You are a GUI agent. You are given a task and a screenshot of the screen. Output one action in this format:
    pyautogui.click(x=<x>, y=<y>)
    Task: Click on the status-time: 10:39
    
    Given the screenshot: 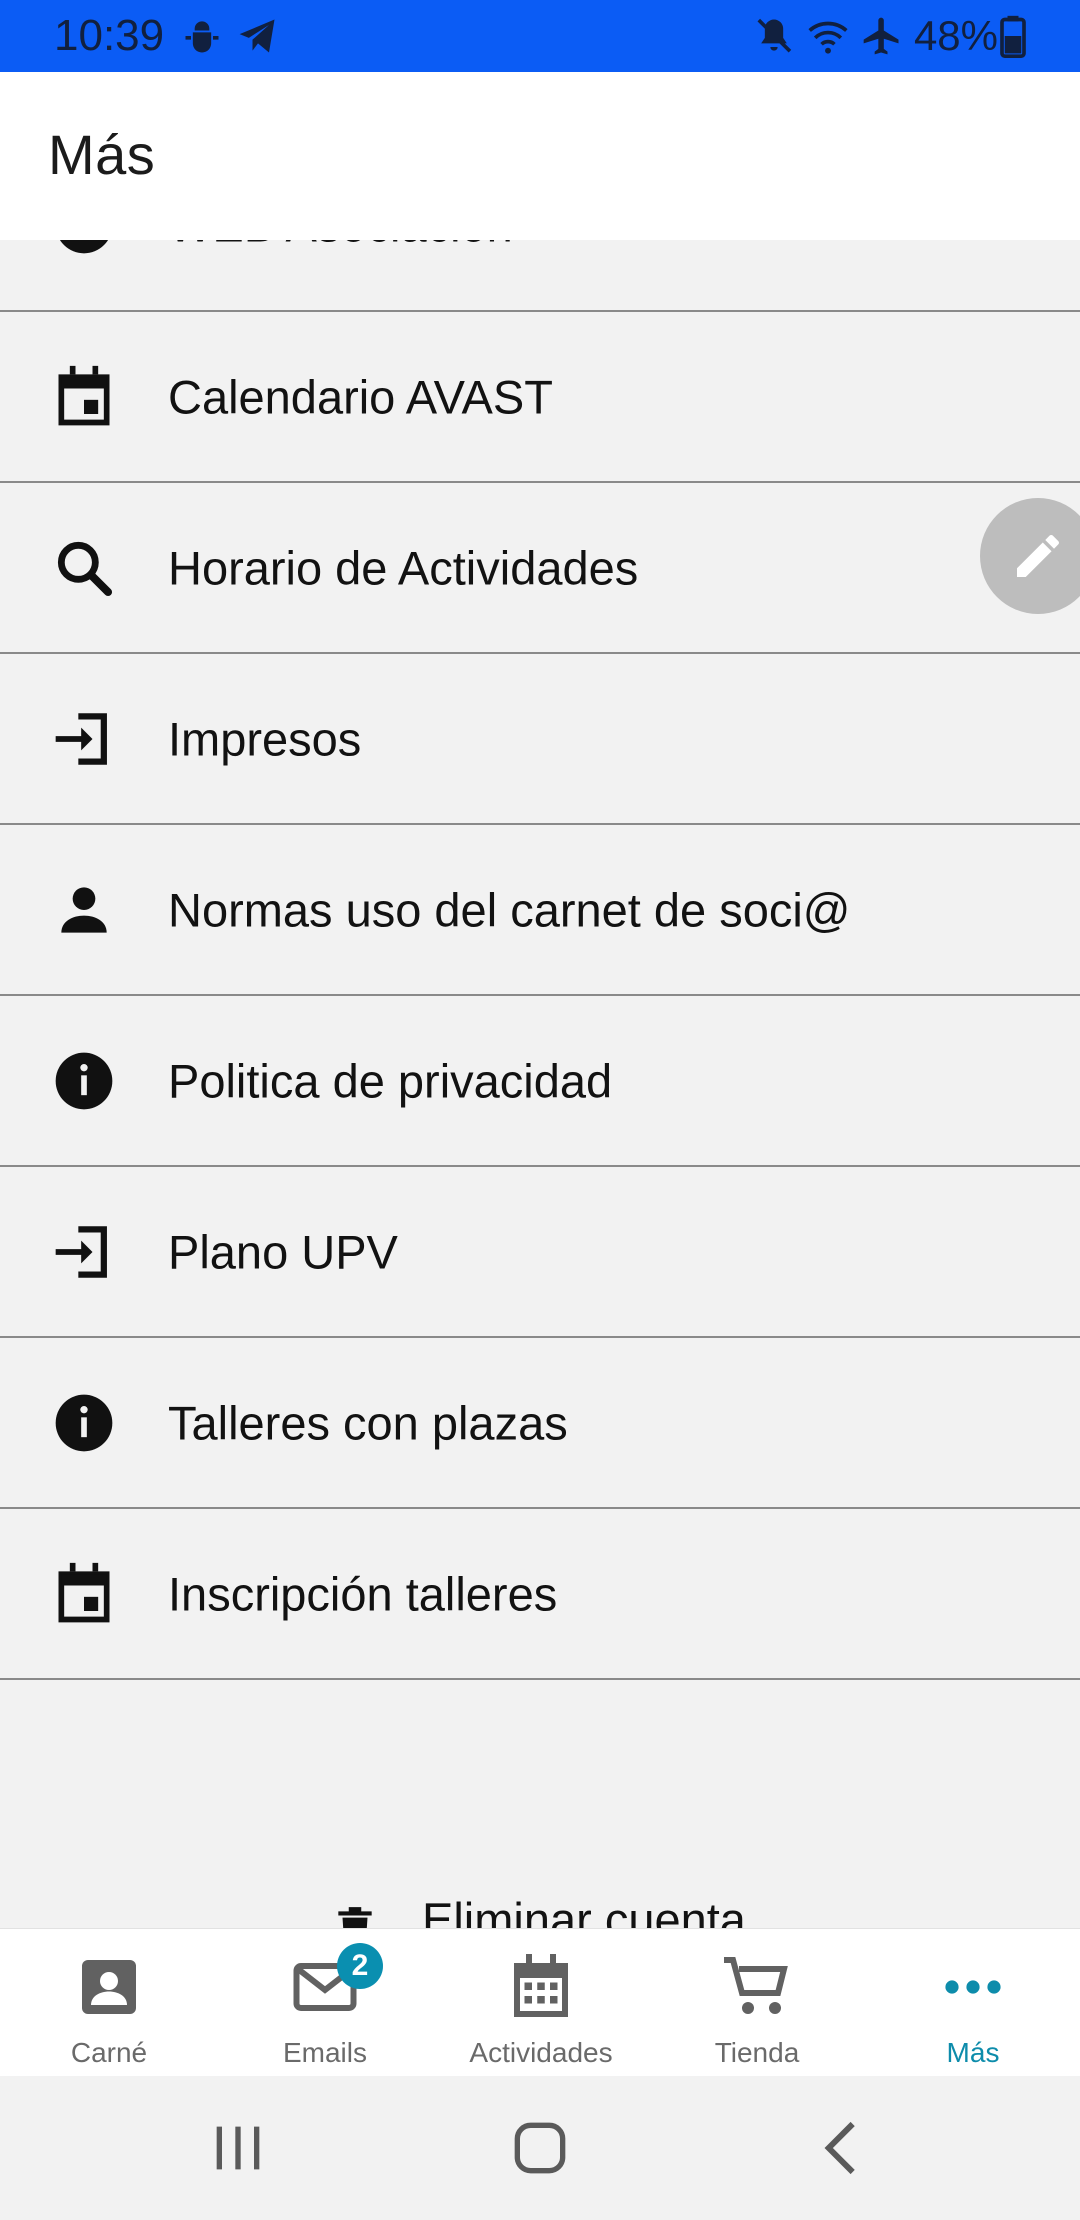 What is the action you would take?
    pyautogui.click(x=109, y=35)
    